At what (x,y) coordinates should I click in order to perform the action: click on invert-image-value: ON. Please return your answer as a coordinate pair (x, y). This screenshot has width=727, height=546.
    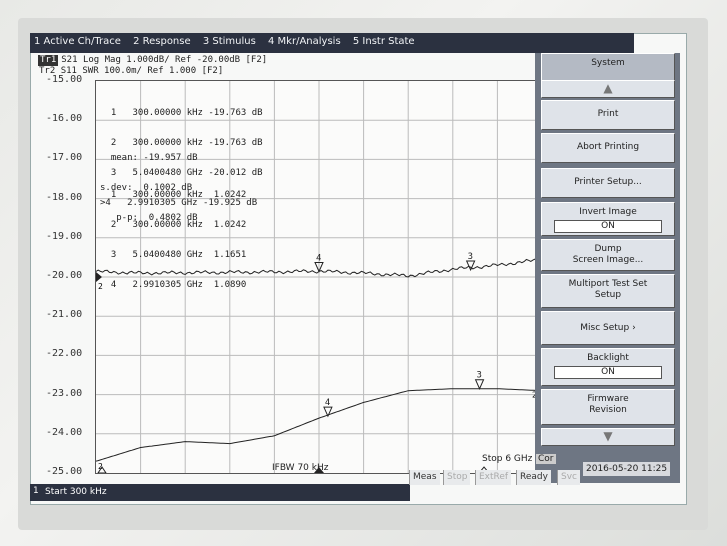
    Looking at the image, I should click on (608, 226).